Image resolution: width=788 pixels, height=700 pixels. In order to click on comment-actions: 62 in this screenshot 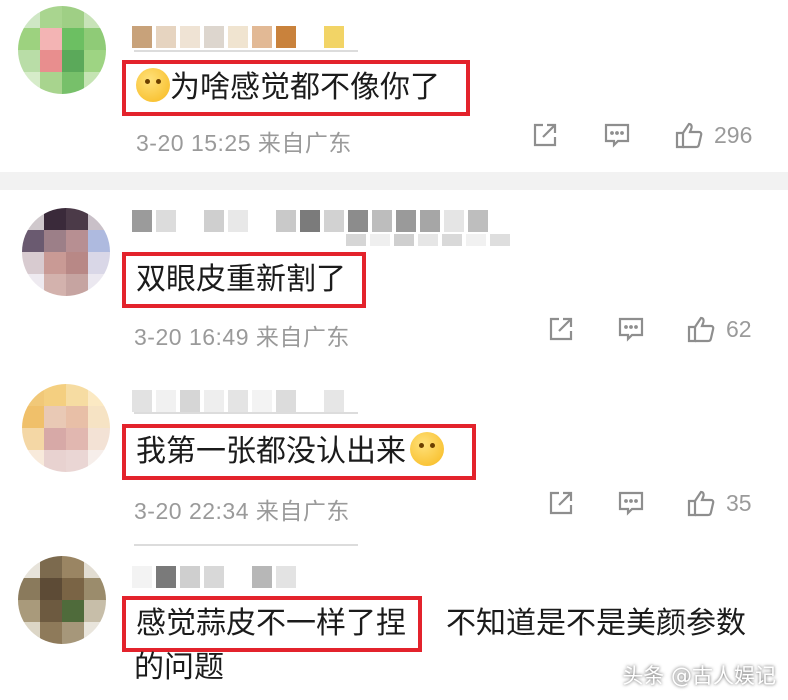, I will do `click(649, 329)`.